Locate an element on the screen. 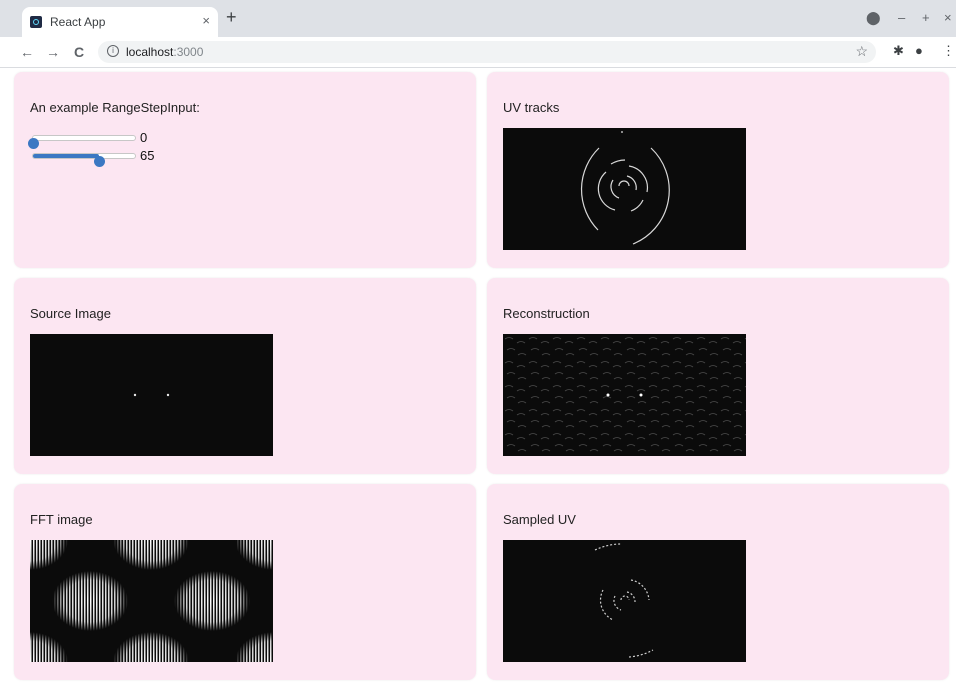 This screenshot has width=956, height=689. tab-react-app: React App × is located at coordinates (120, 22).